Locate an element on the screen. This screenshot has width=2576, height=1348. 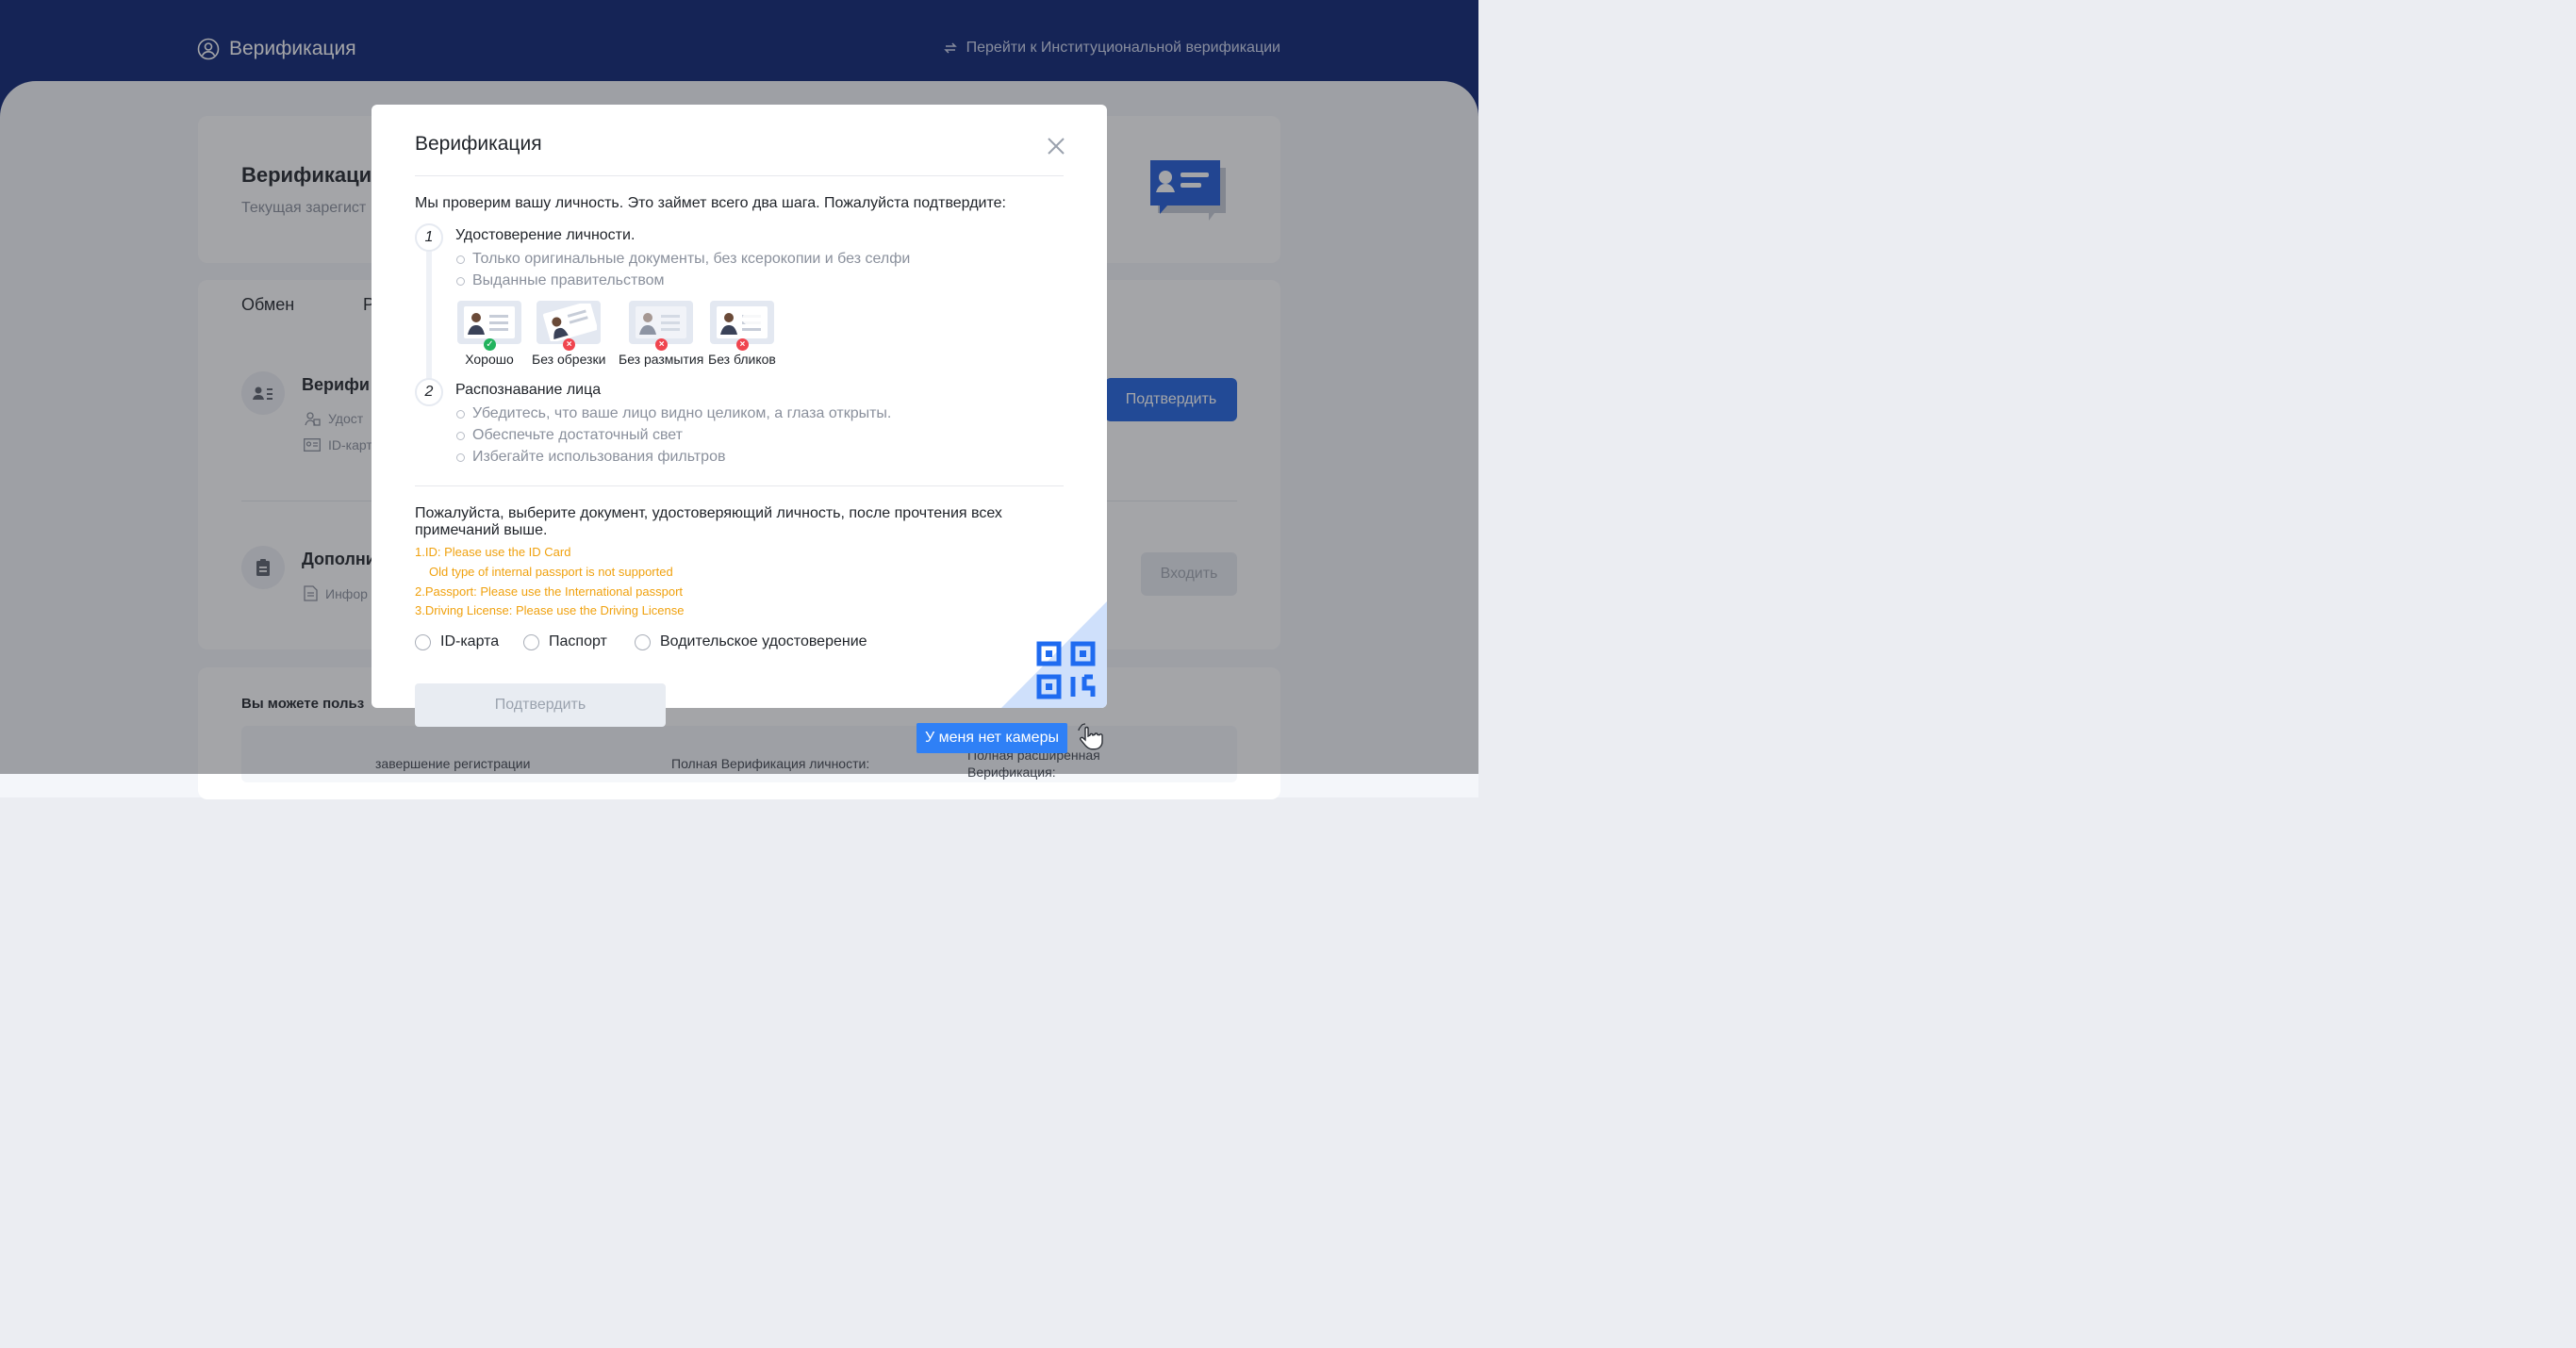
radio-passport: Паспорт is located at coordinates (565, 641).